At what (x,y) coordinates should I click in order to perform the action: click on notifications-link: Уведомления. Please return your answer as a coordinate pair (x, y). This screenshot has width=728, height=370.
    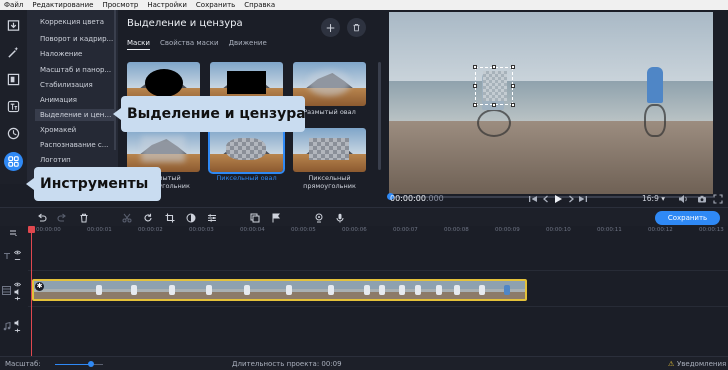
    Looking at the image, I should click on (701, 364).